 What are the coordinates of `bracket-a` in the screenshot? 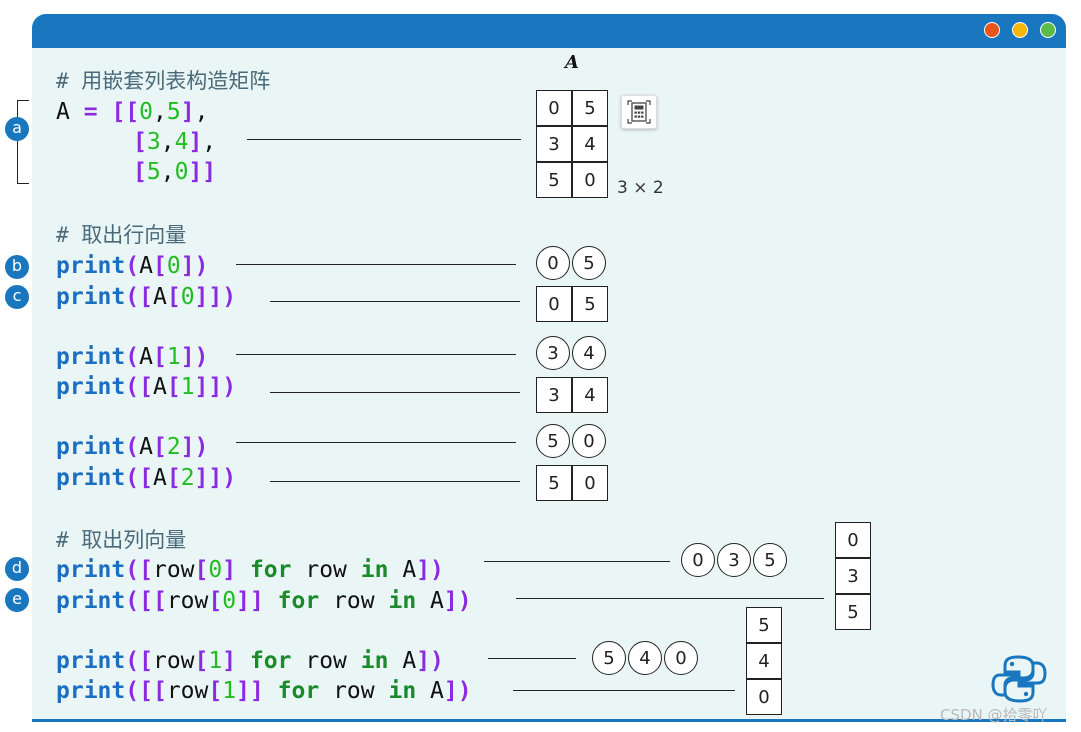 It's located at (23, 142).